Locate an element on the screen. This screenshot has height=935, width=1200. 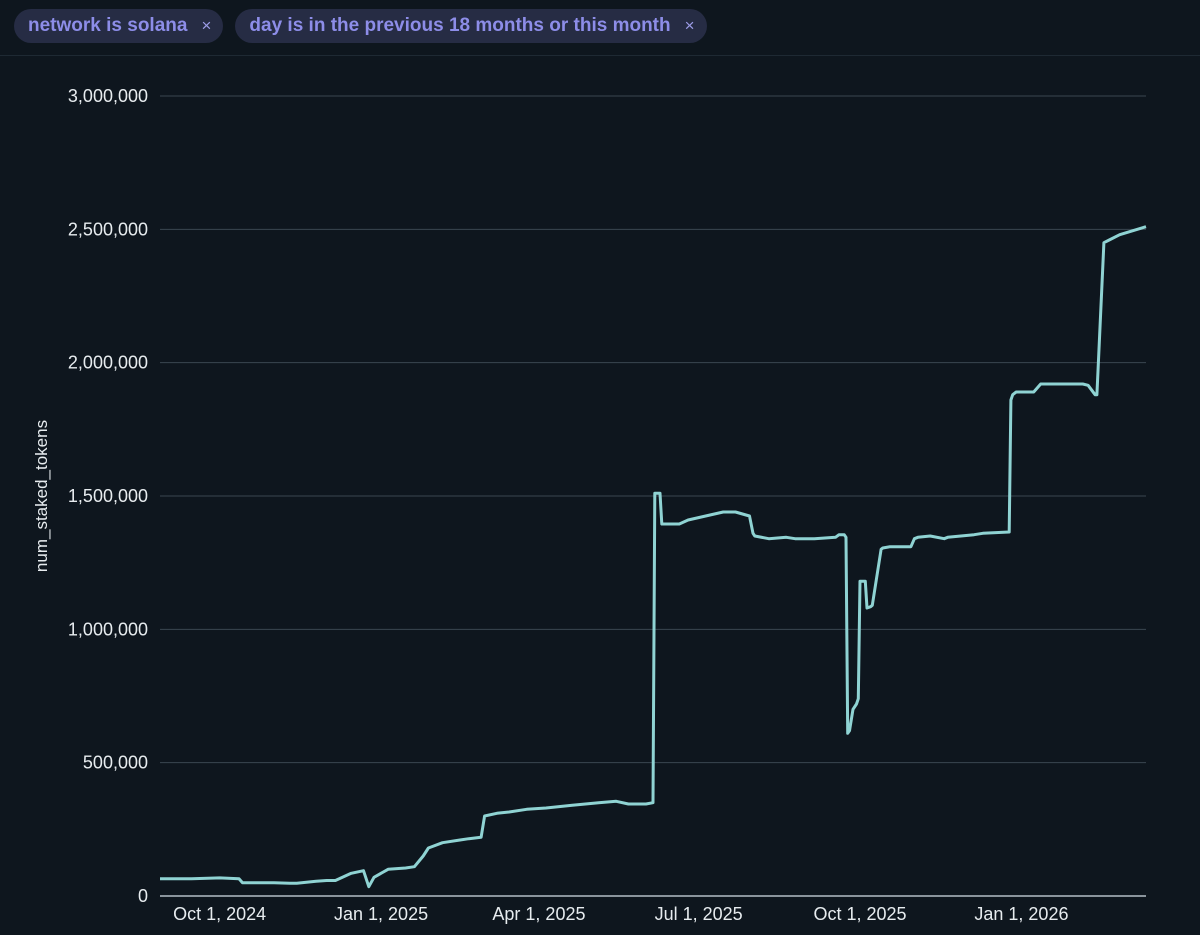
x-tick-label: Apr 1, 2025 is located at coordinates (538, 914).